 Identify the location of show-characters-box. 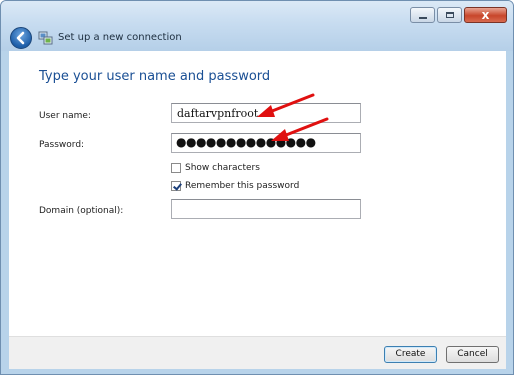
(176, 168).